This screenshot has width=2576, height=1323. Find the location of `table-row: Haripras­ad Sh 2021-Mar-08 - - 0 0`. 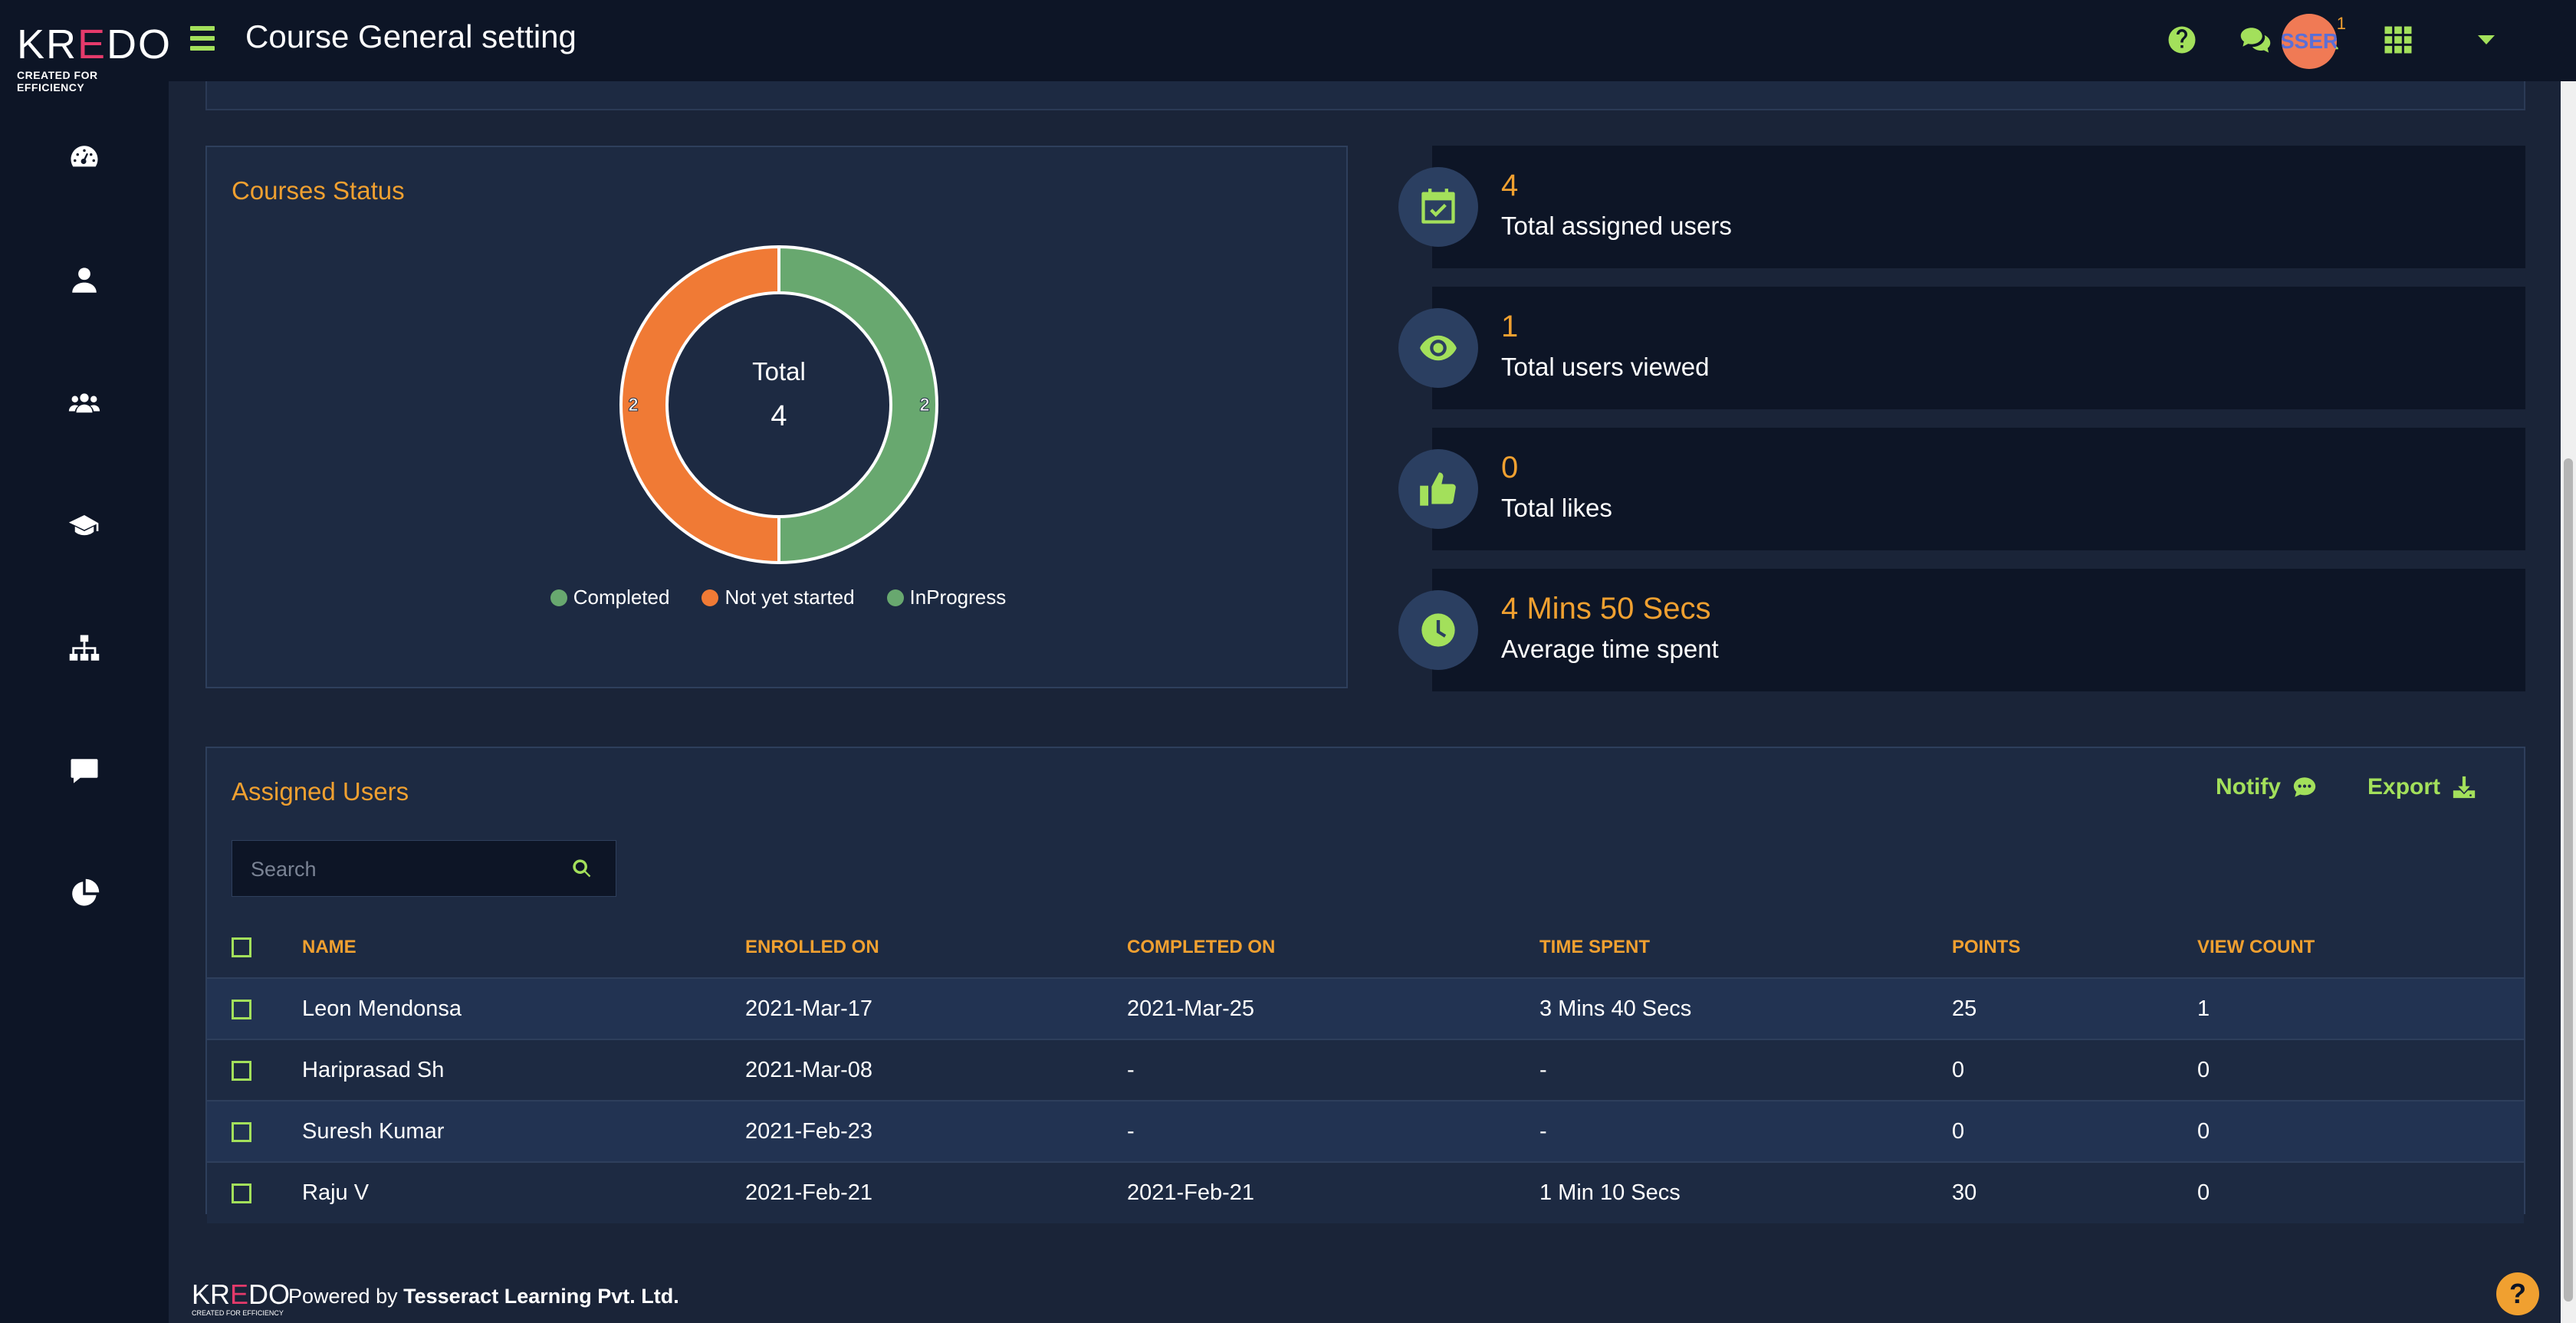

table-row: Haripras­ad Sh 2021-Mar-08 - - 0 0 is located at coordinates (1366, 1070).